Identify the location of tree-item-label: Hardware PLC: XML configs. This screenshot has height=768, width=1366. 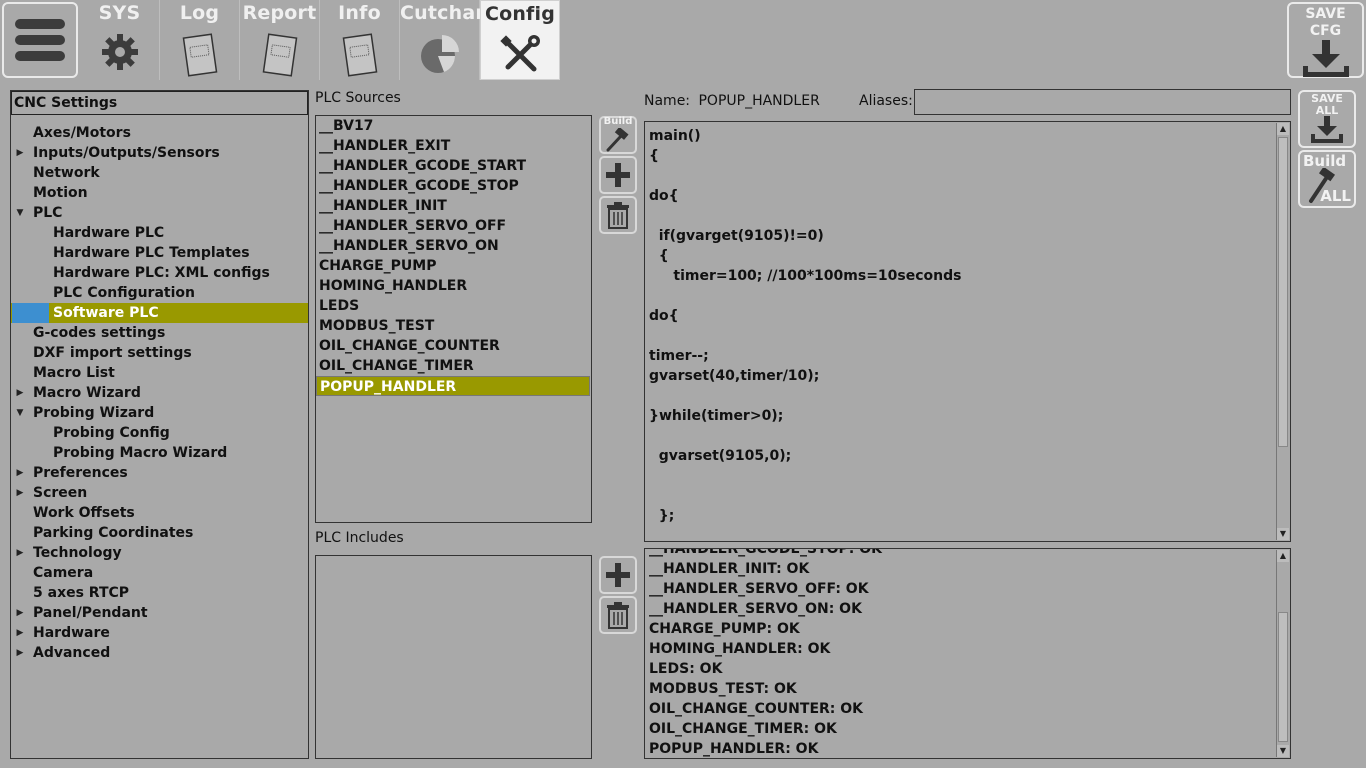
(161, 273).